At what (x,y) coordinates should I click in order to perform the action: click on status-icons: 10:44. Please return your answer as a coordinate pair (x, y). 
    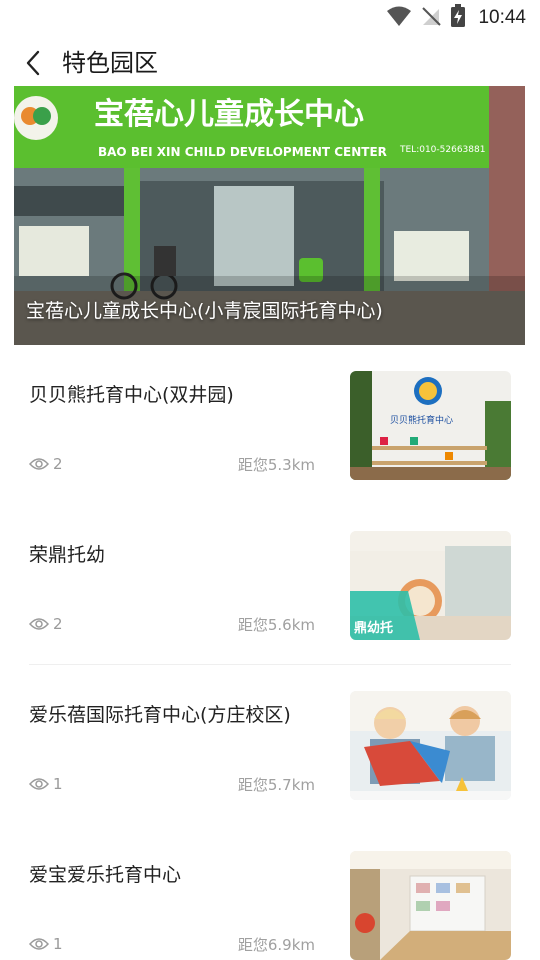
    Looking at the image, I should click on (456, 18).